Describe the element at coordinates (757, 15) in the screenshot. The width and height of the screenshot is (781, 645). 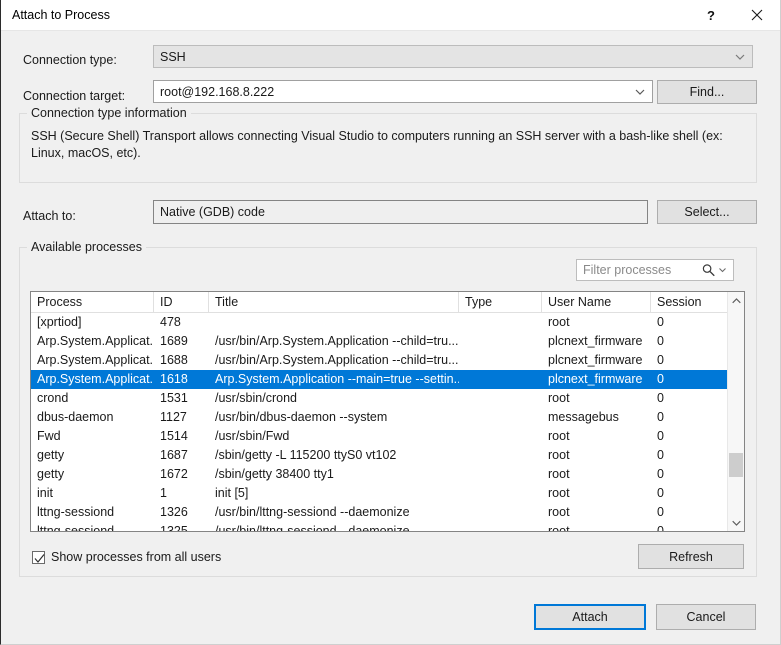
I see `close-button` at that location.